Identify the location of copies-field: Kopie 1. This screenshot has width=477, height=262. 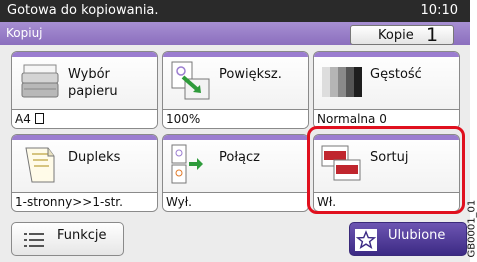
(402, 35).